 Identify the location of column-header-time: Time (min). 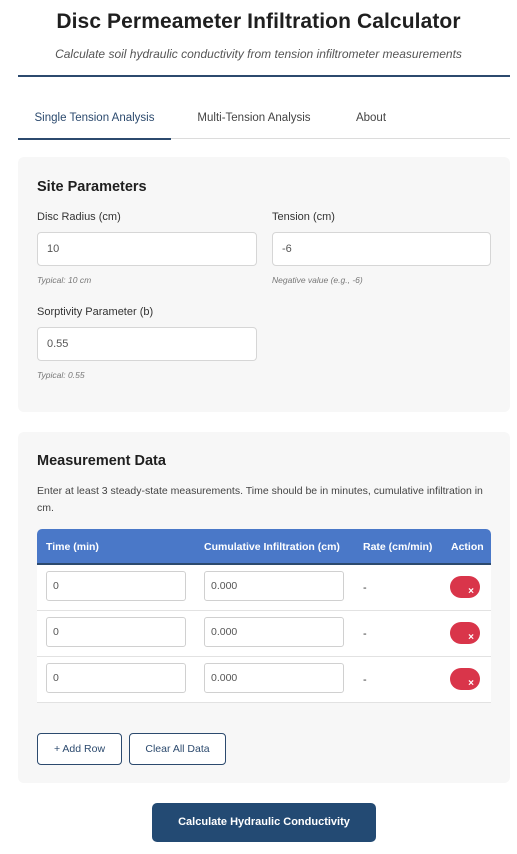
(72, 547).